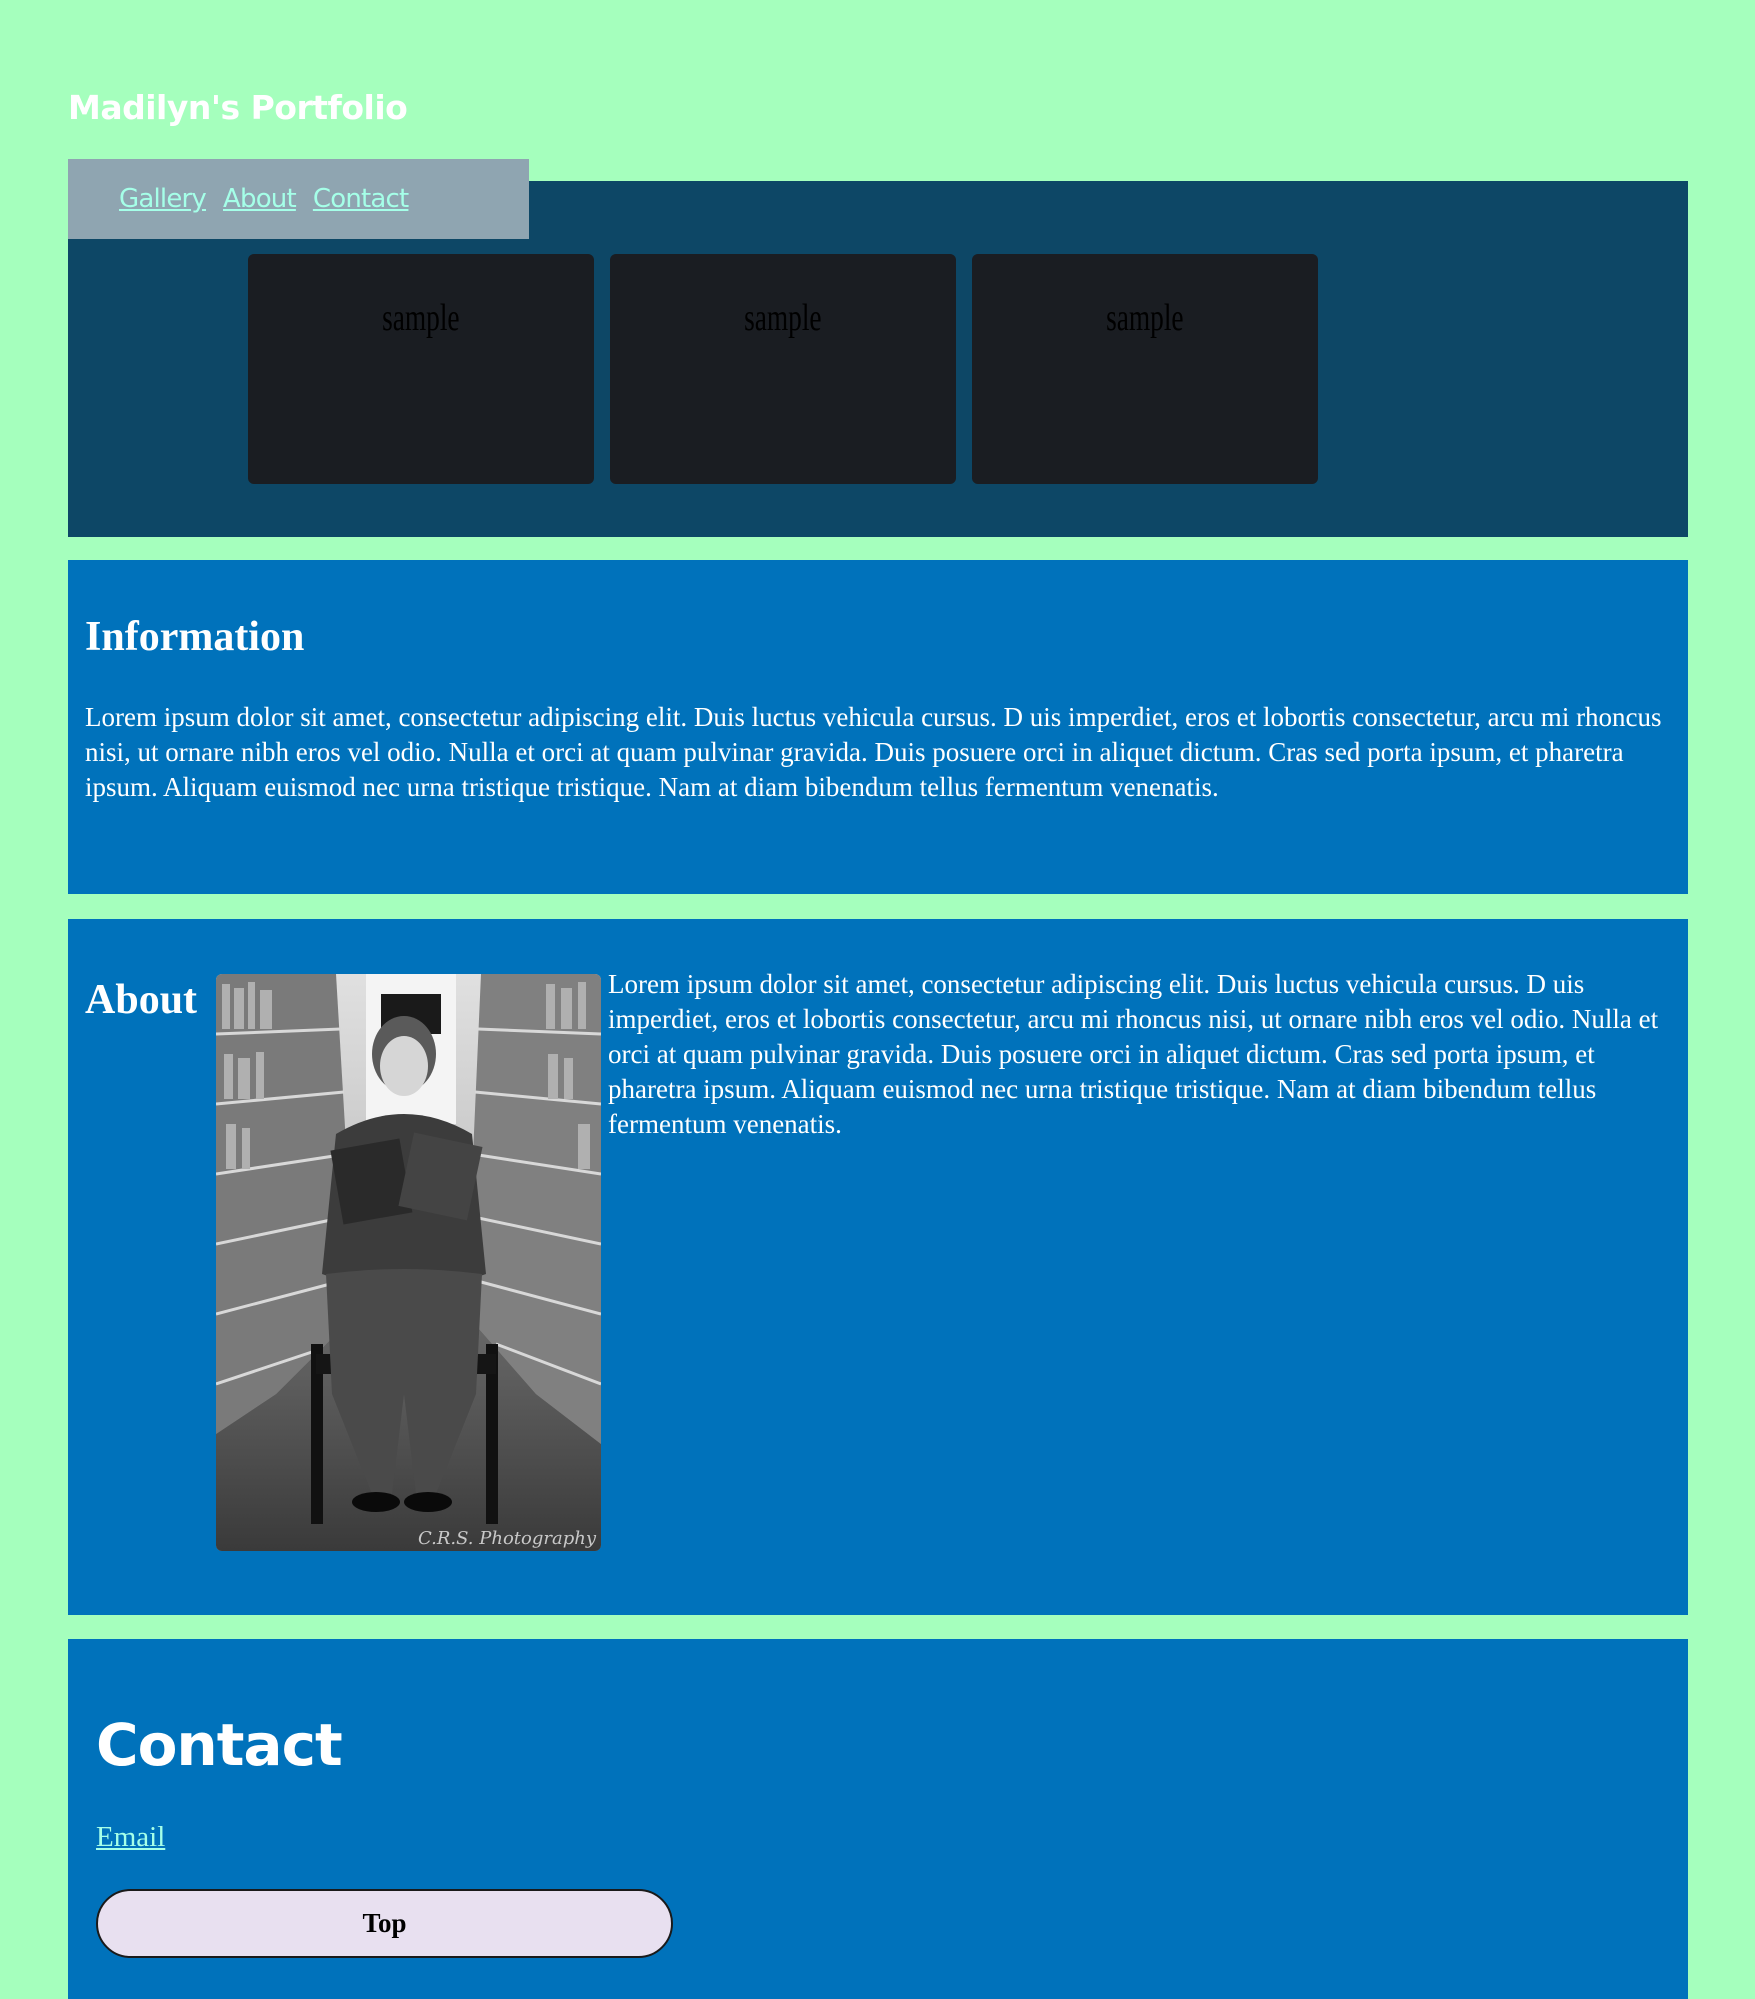  What do you see at coordinates (361, 199) in the screenshot?
I see `nav-link-contact: Contact` at bounding box center [361, 199].